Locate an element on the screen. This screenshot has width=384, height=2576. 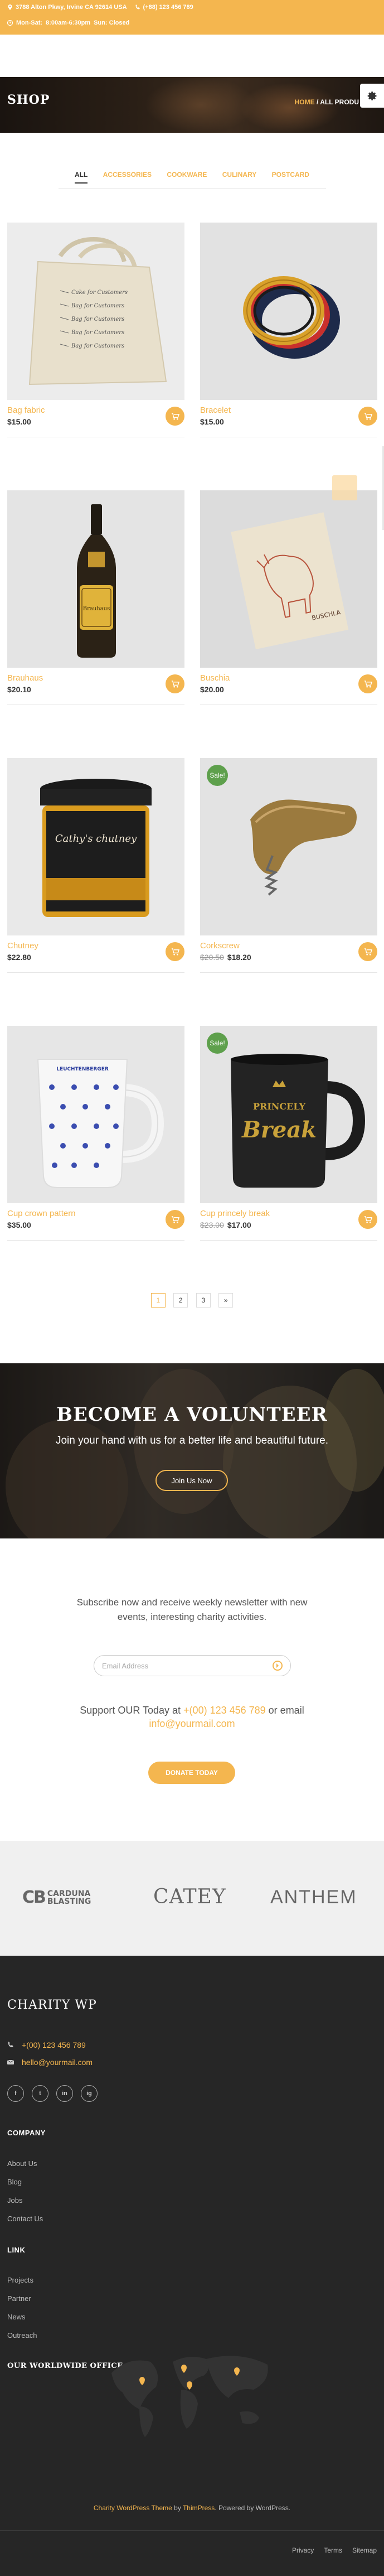
footer-link-news: News is located at coordinates (16, 2317).